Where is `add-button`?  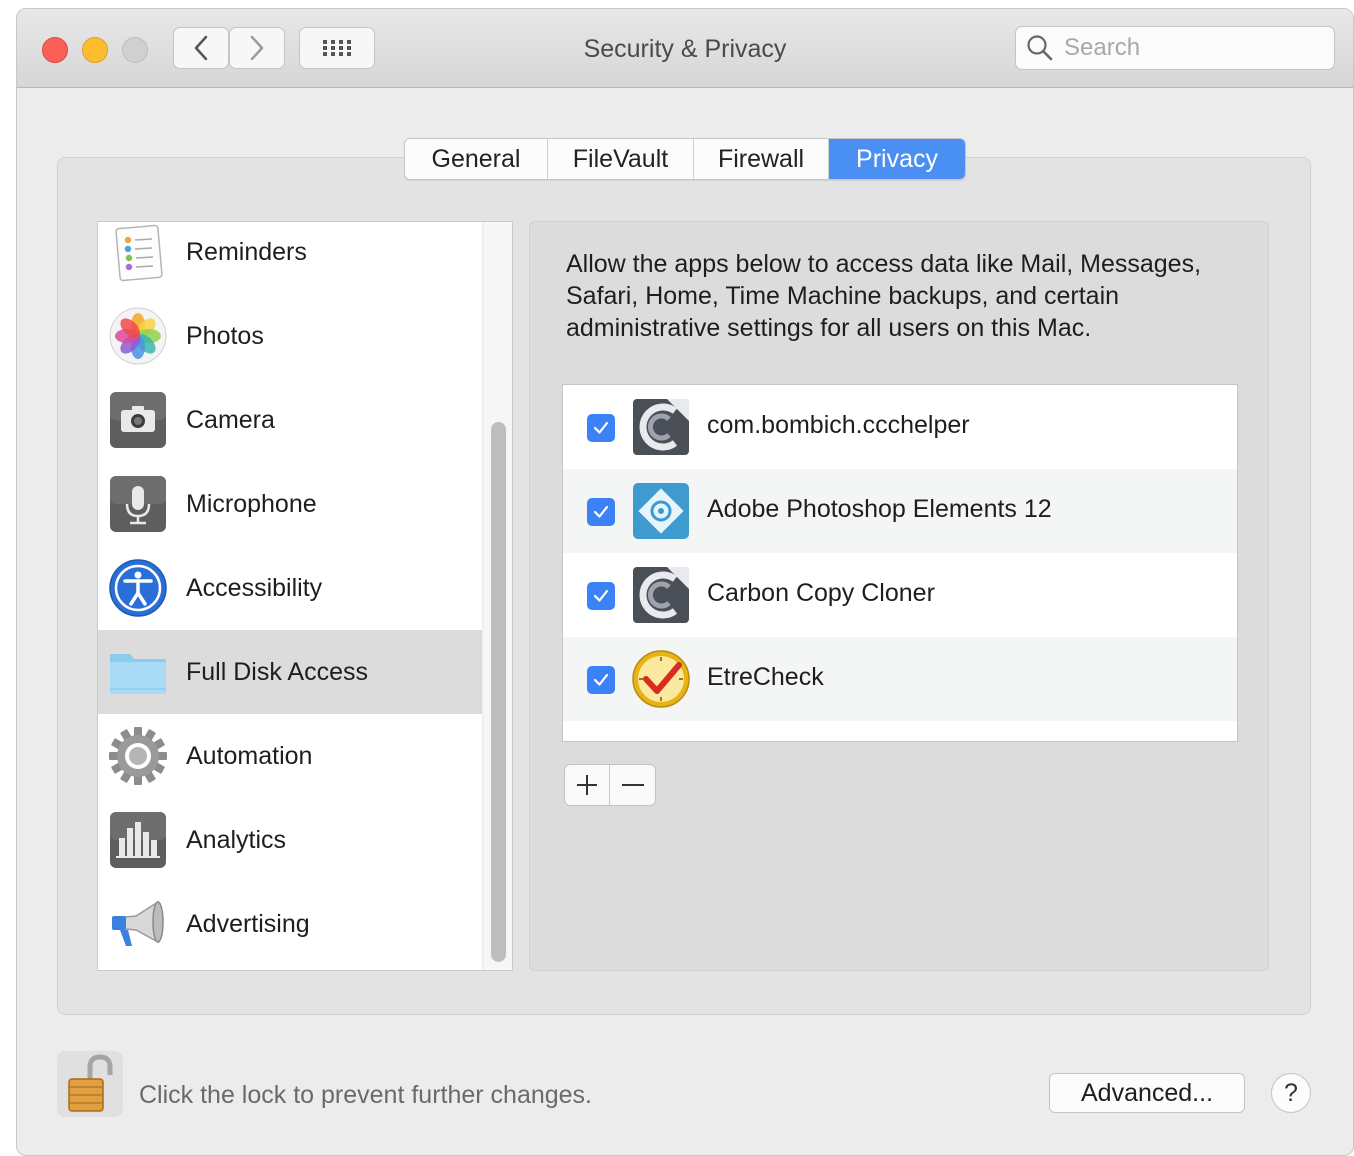
add-button is located at coordinates (587, 785).